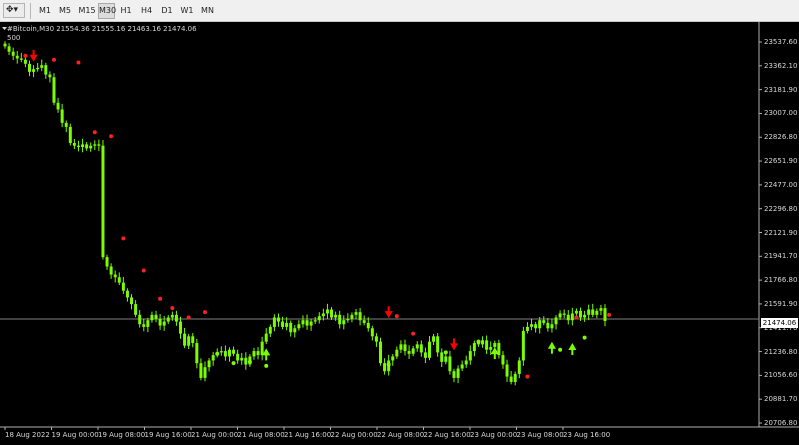 This screenshot has height=445, width=799. I want to click on price-tick-label: 21766.80, so click(781, 280).